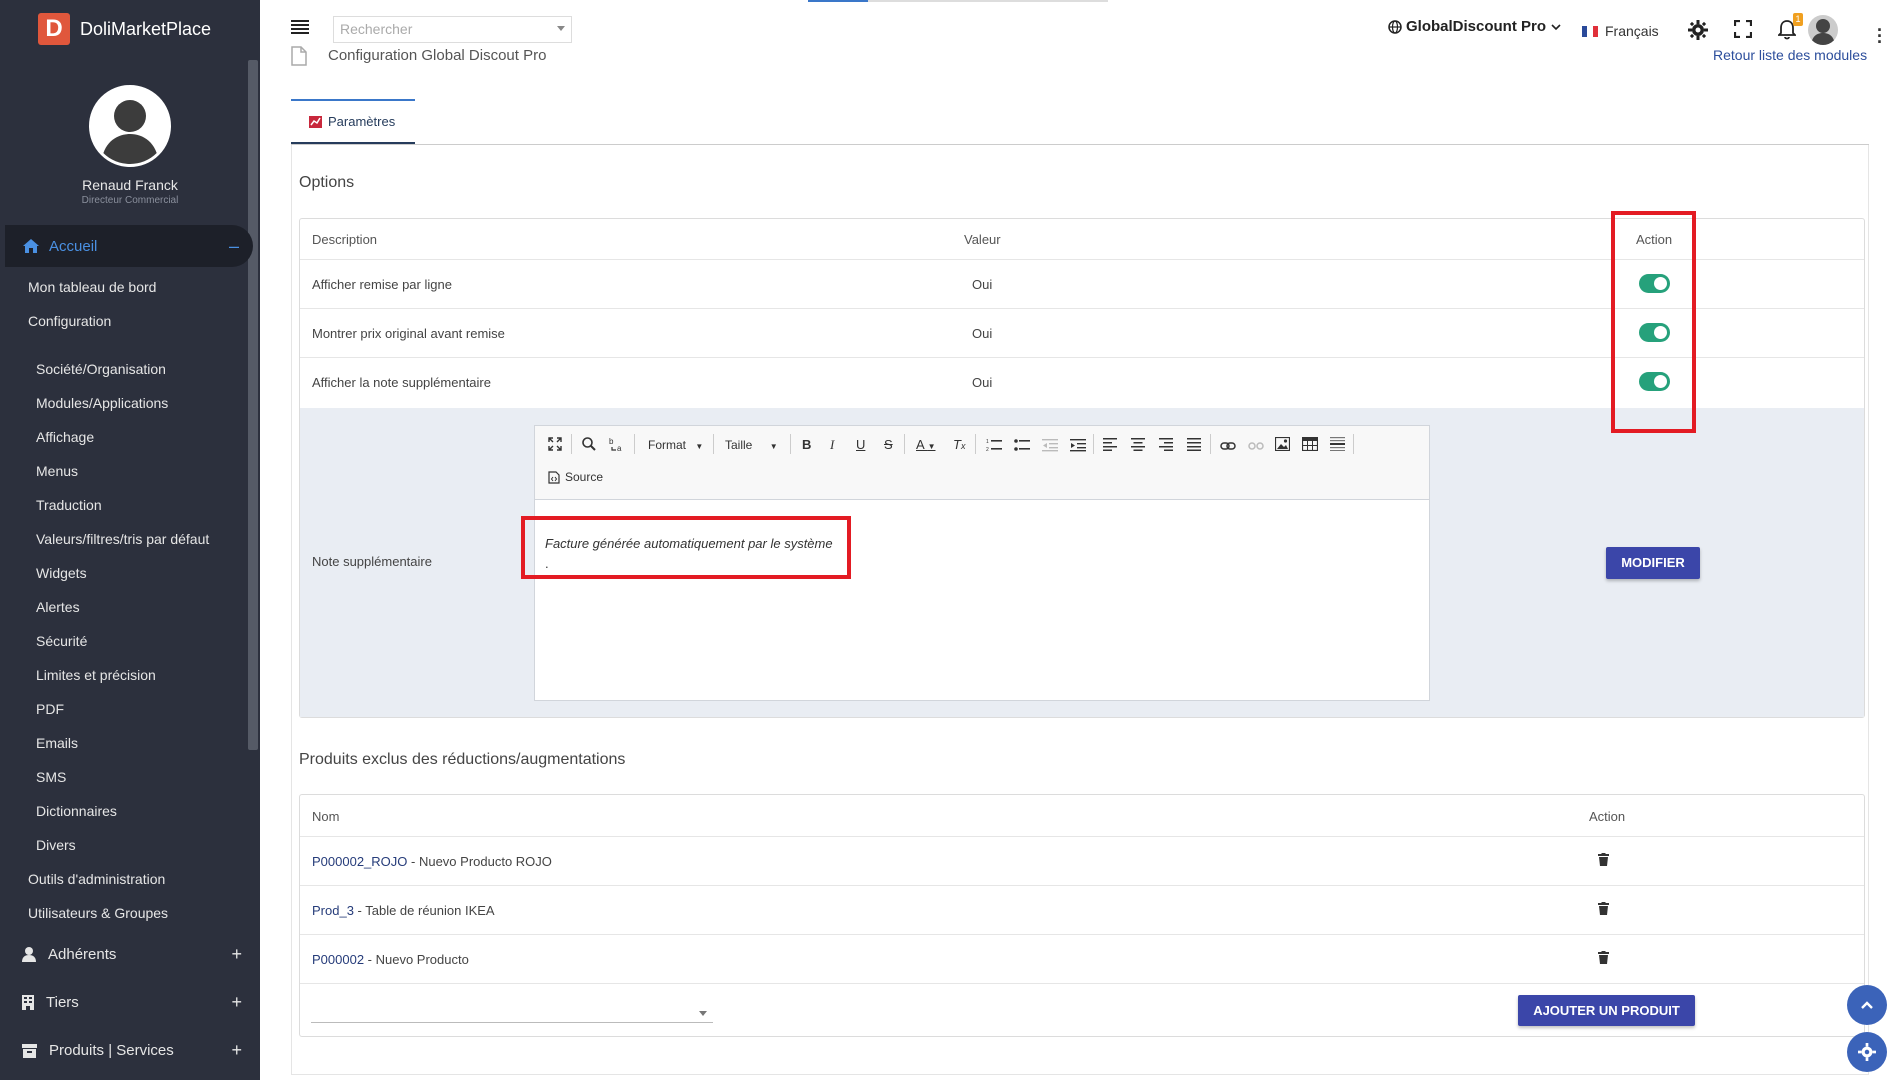  I want to click on collapse-icon: –, so click(234, 246).